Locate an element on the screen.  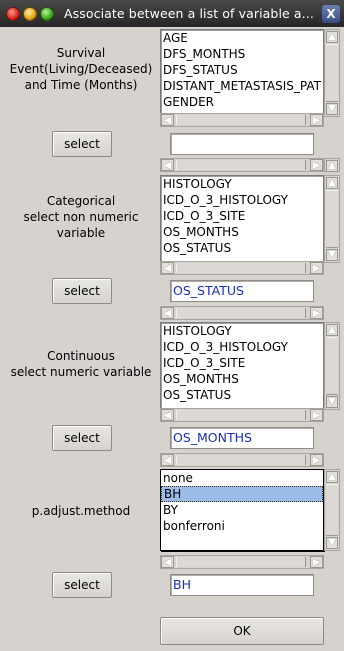
survival-vscrollbar: ▲ ▼ is located at coordinates (332, 73).